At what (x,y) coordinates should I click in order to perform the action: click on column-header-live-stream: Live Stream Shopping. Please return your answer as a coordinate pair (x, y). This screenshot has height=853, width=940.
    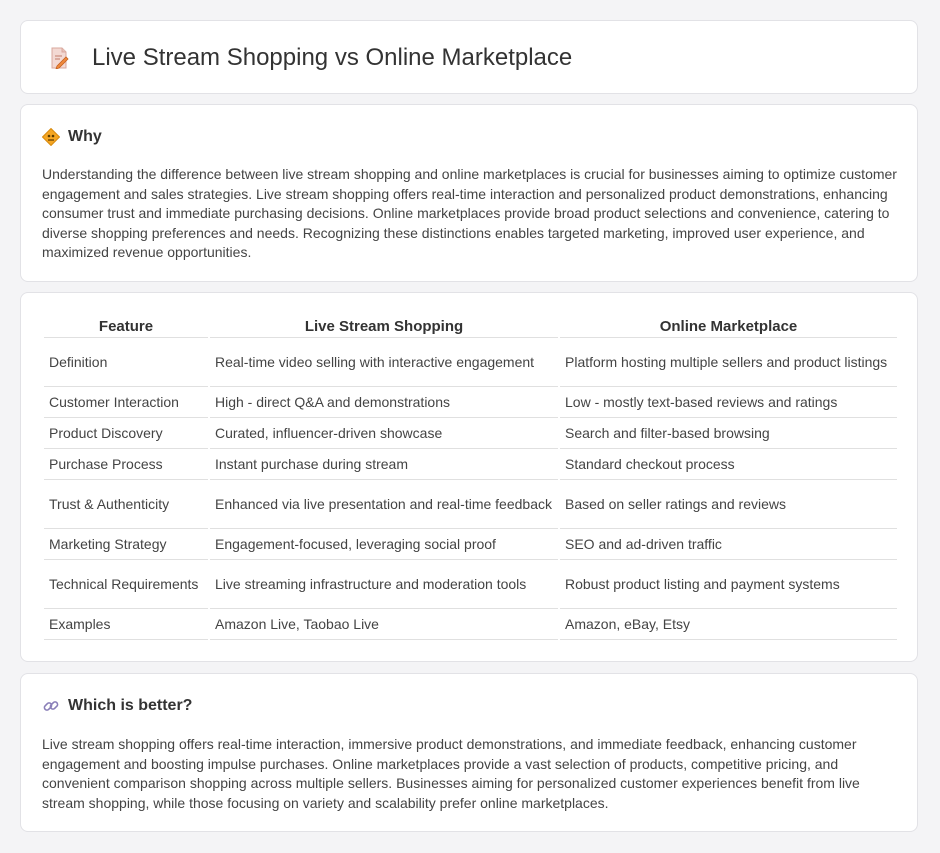
    Looking at the image, I should click on (384, 326).